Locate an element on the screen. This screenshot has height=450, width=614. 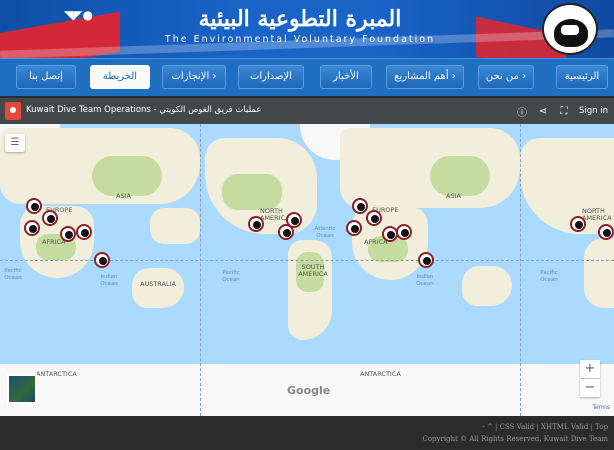
share-icon: ⋖ is located at coordinates (543, 111).